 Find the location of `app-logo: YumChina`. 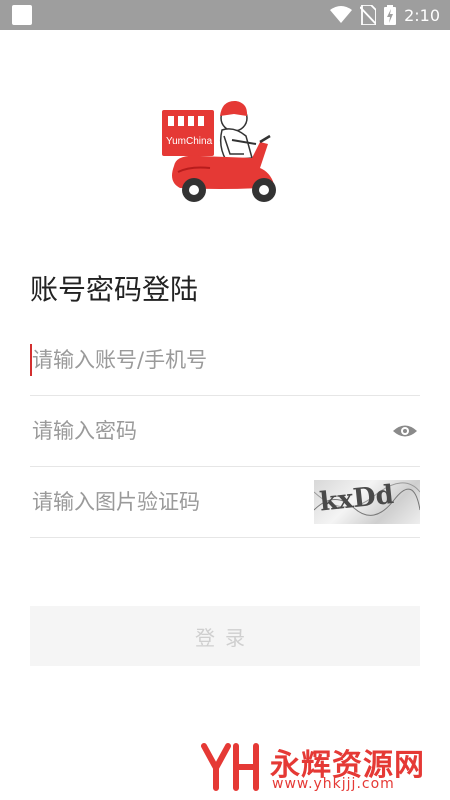

app-logo: YumChina is located at coordinates (225, 152).